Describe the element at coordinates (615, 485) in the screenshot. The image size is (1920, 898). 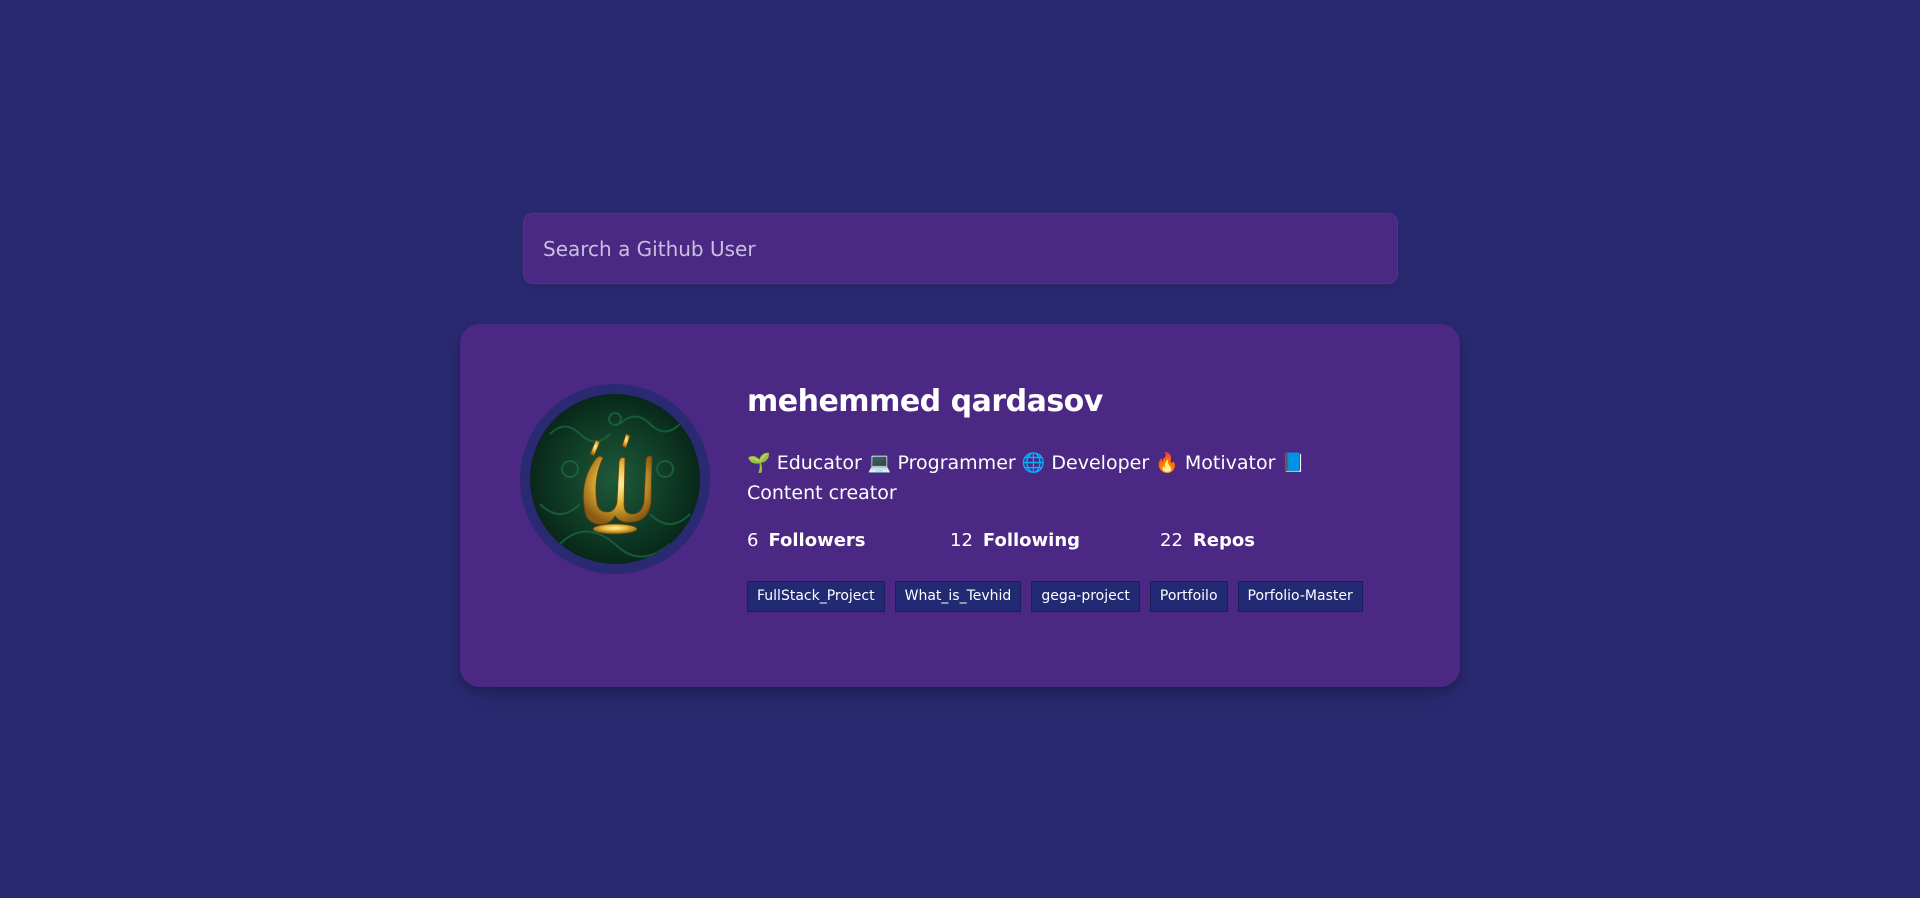
I see `calligraphy-avatar-icon` at that location.